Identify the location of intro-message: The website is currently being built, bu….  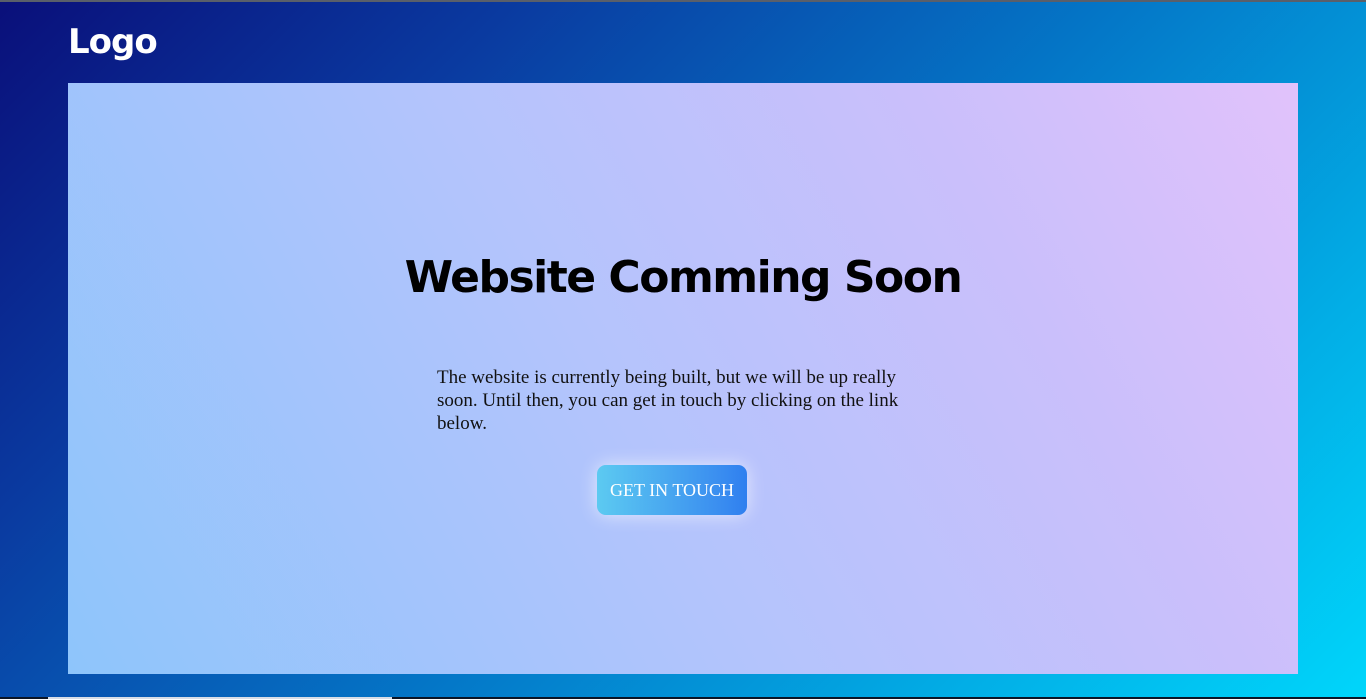
(668, 400).